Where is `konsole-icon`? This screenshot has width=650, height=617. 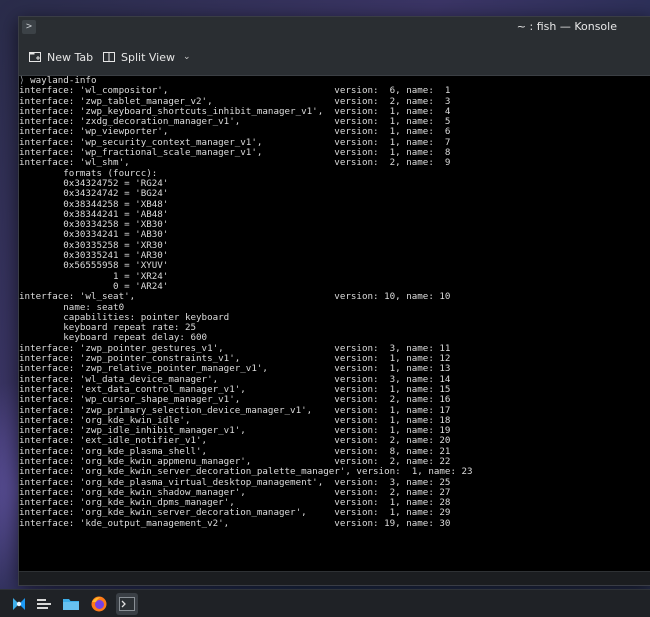
konsole-icon is located at coordinates (127, 604).